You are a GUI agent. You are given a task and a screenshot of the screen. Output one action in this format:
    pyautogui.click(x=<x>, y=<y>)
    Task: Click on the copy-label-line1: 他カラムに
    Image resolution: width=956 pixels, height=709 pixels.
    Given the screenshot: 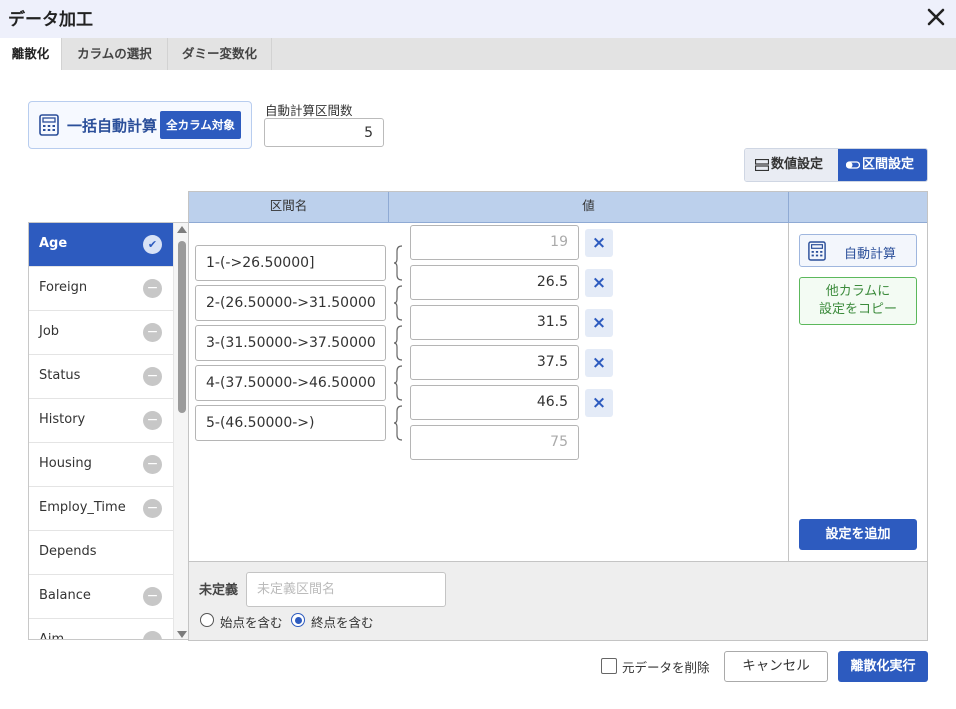 What is the action you would take?
    pyautogui.click(x=858, y=291)
    